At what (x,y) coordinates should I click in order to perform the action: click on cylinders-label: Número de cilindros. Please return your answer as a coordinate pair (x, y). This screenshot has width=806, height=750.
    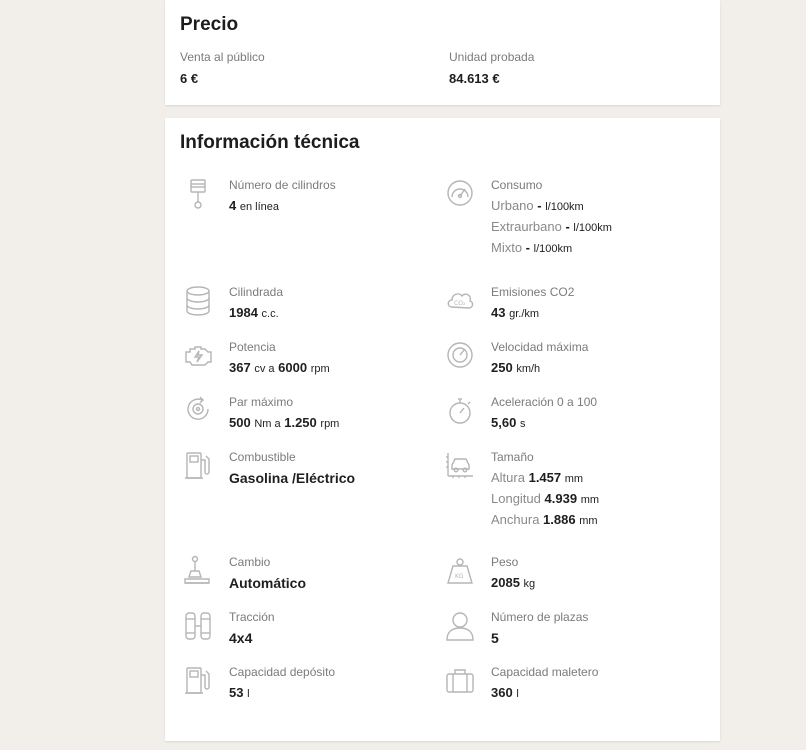
    Looking at the image, I should click on (282, 185).